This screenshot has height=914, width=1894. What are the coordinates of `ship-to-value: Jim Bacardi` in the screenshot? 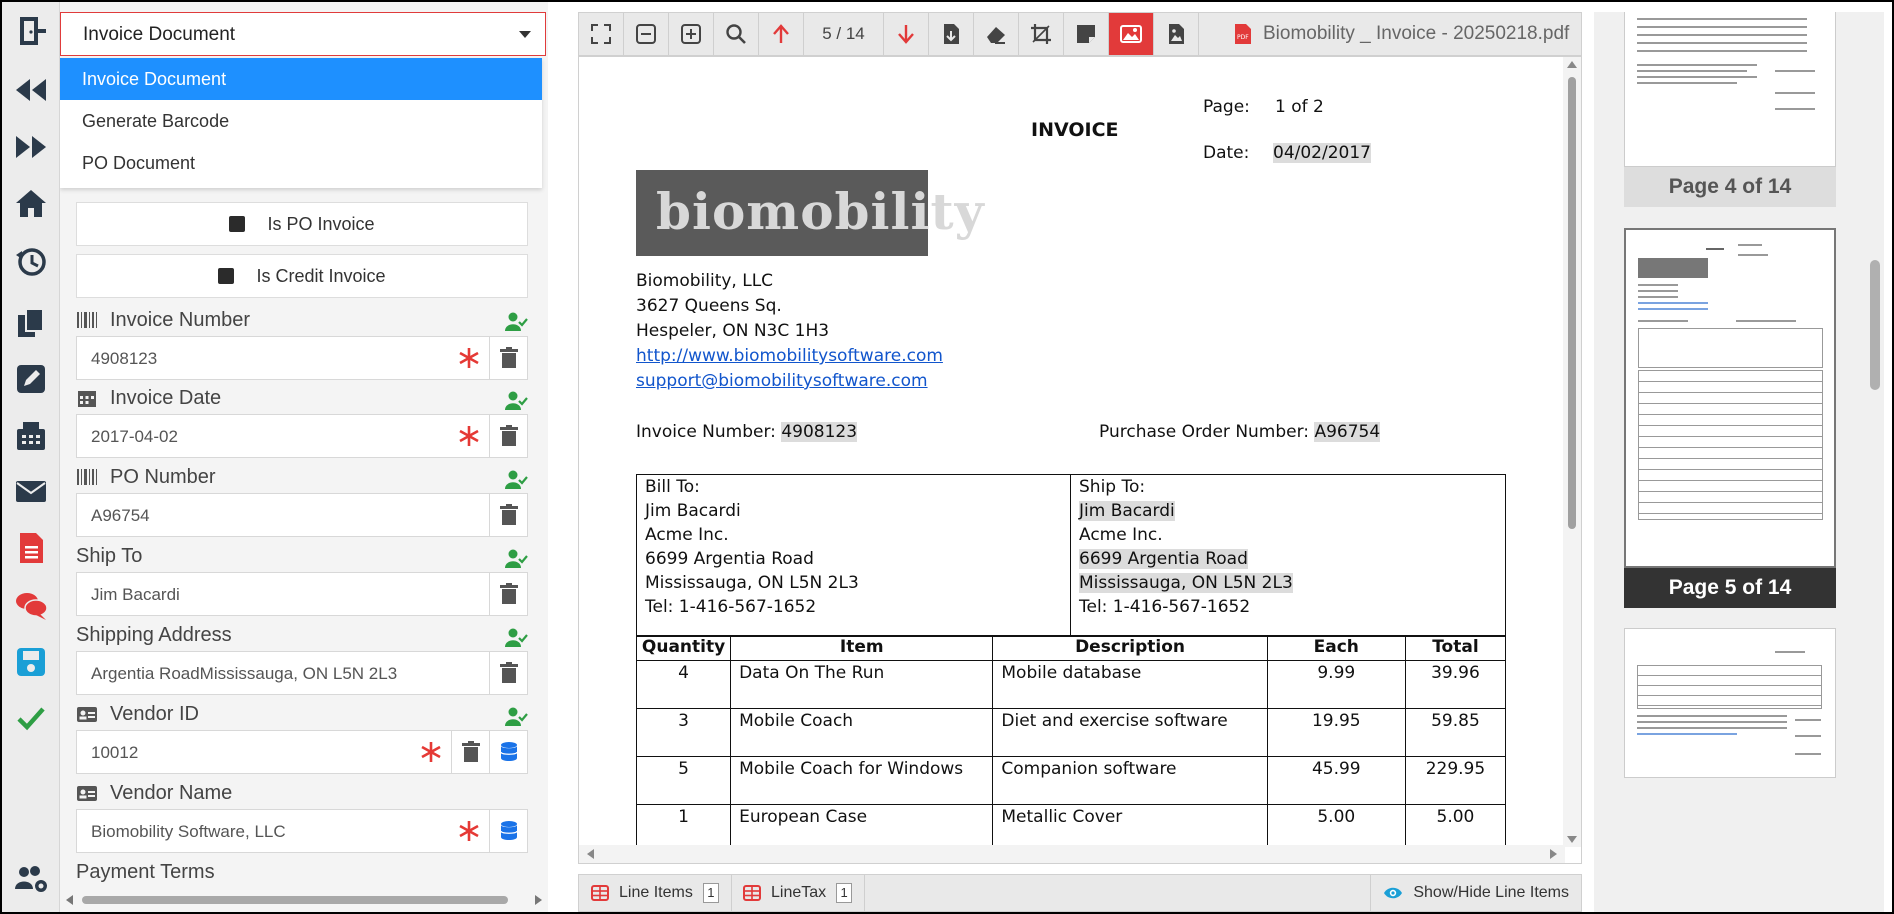 It's located at (135, 594).